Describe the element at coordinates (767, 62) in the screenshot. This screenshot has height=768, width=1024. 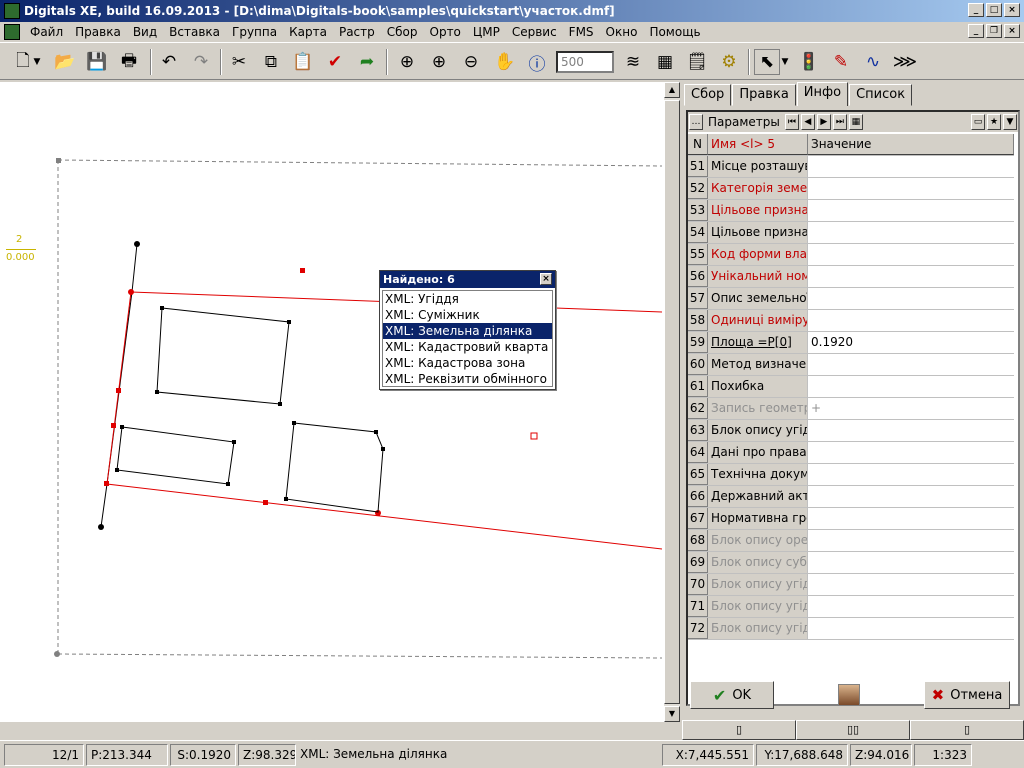
I see `select-cursor-icon: ⬉` at that location.